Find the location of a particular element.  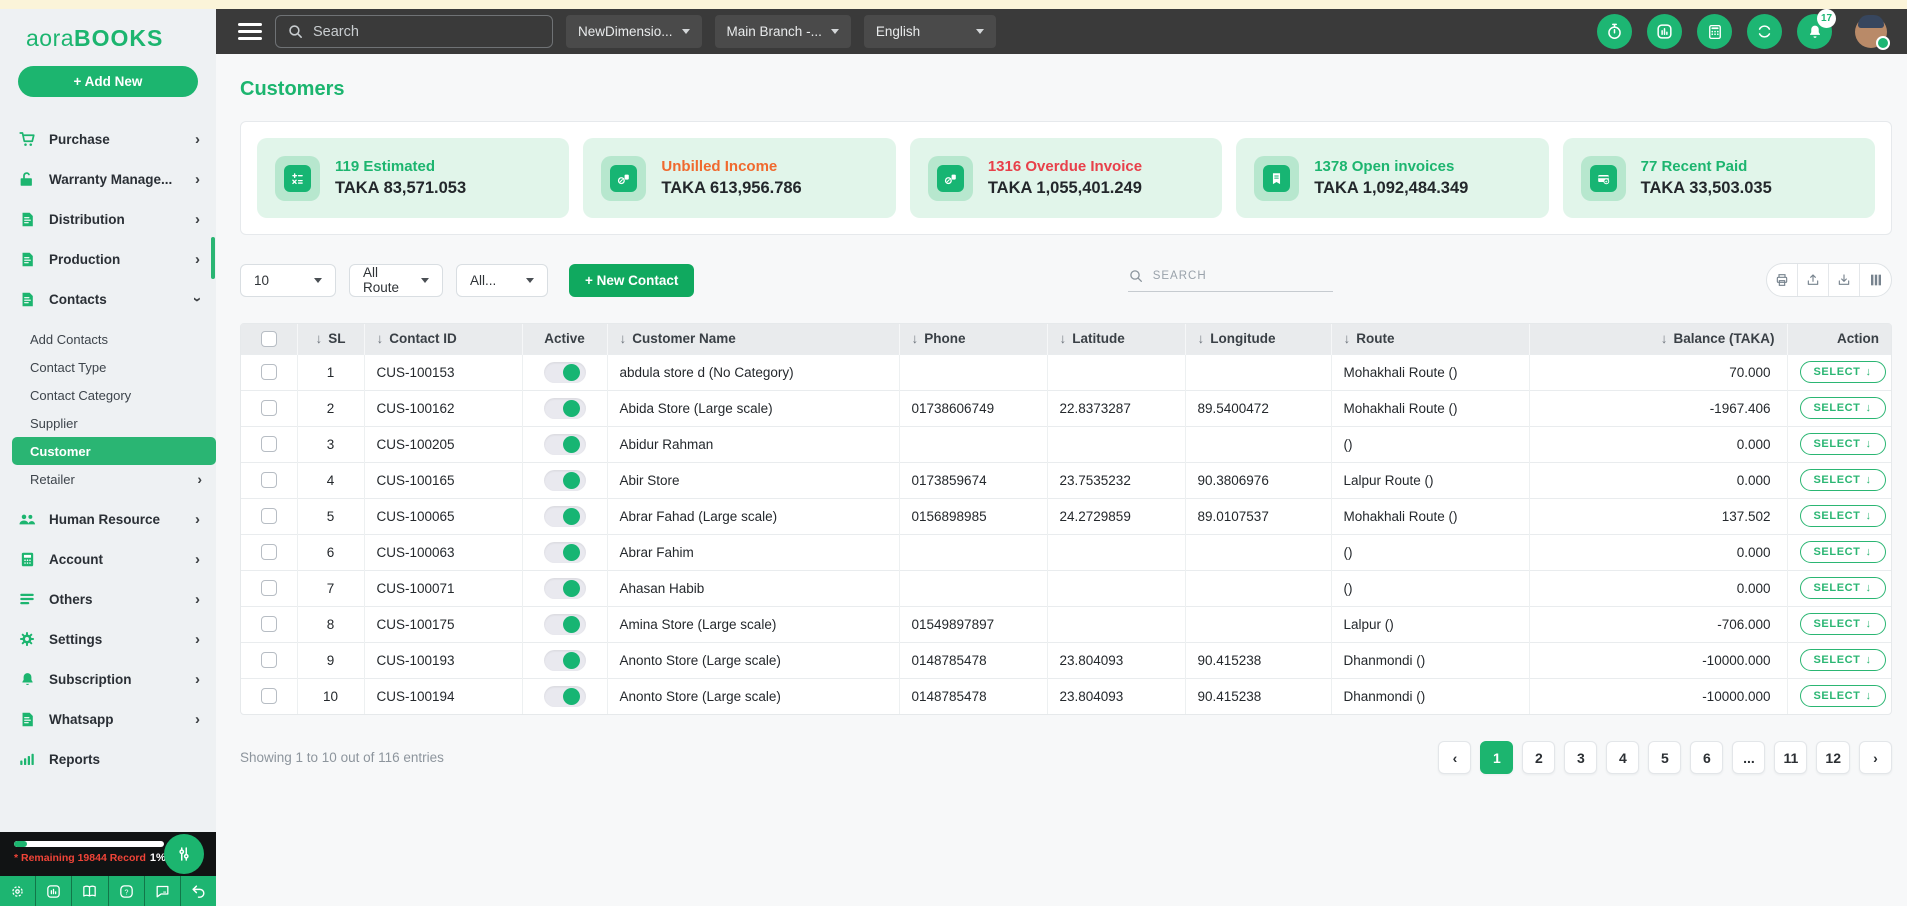

chat-shortcut-button is located at coordinates (163, 891).